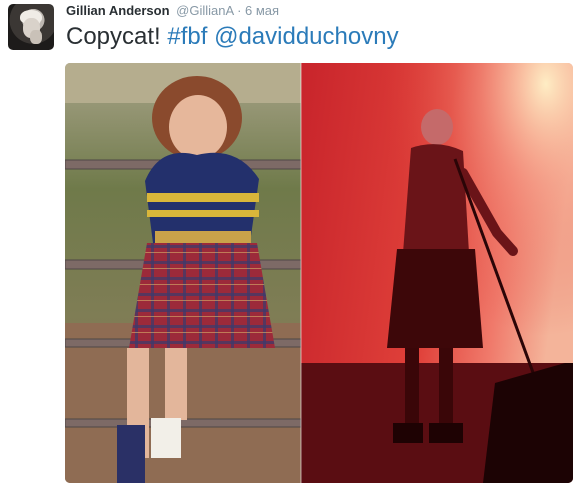  What do you see at coordinates (118, 10) in the screenshot?
I see `author-name: Gillian Anderson` at bounding box center [118, 10].